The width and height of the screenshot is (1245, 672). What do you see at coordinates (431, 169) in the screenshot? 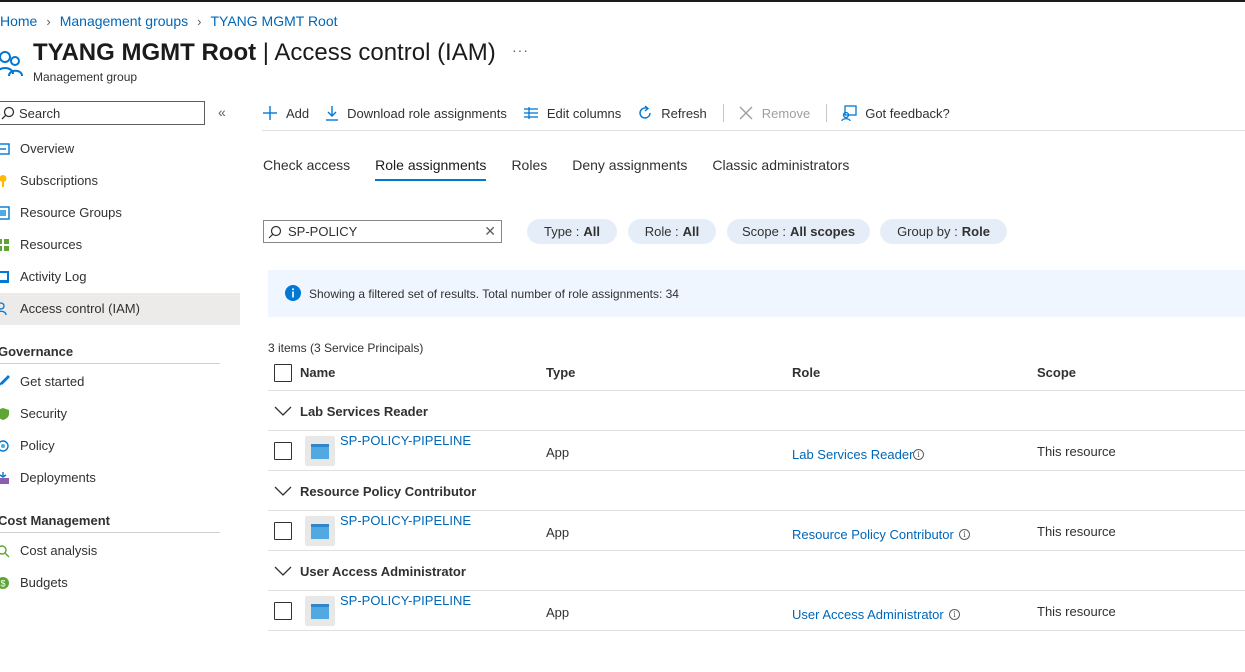
I see `tab-role-assignments: Role assignments` at bounding box center [431, 169].